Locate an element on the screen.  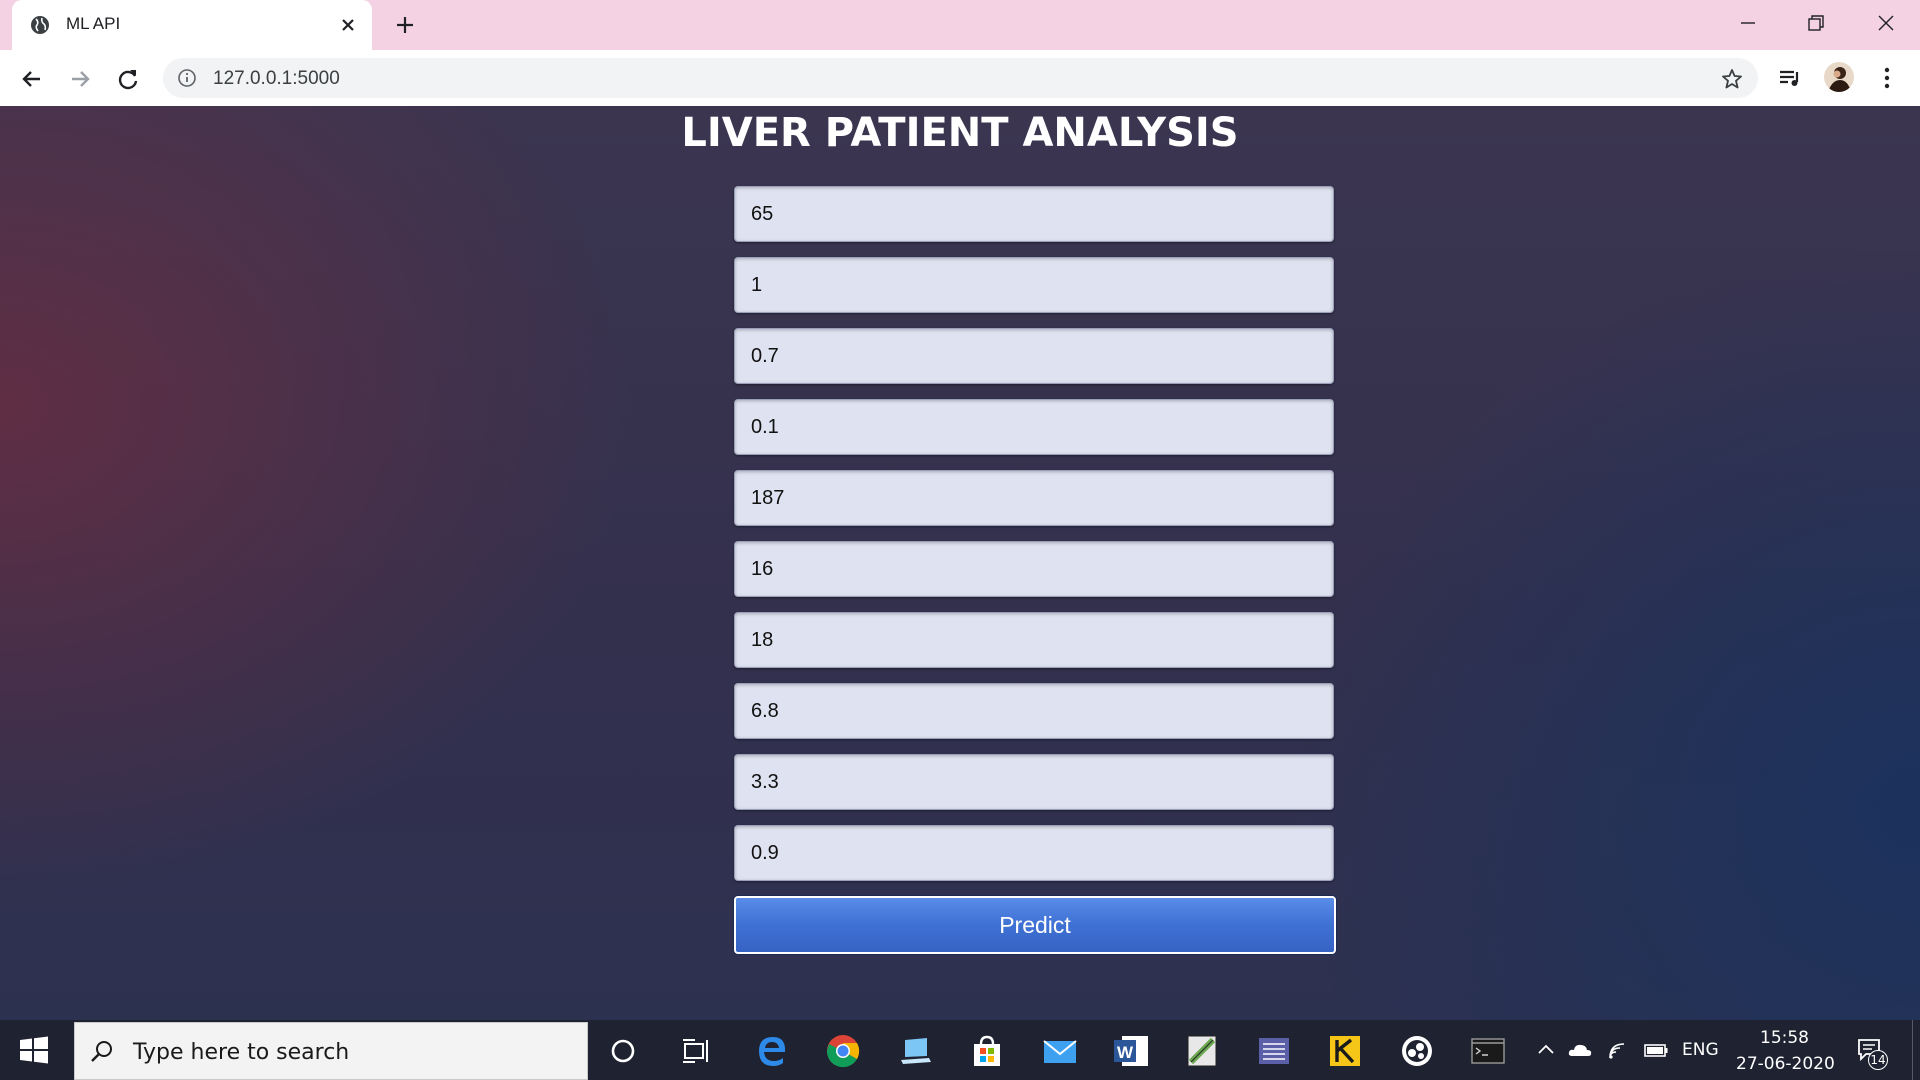
wifi-icon is located at coordinates (1619, 1050).